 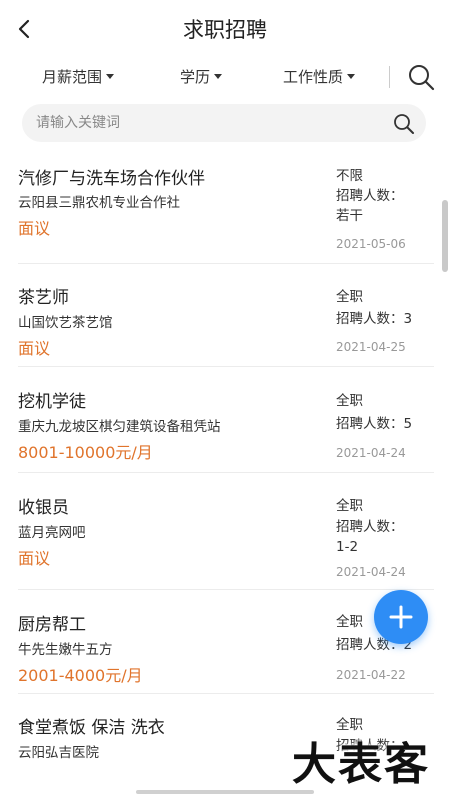 What do you see at coordinates (195, 77) in the screenshot?
I see `filter-label: 学历` at bounding box center [195, 77].